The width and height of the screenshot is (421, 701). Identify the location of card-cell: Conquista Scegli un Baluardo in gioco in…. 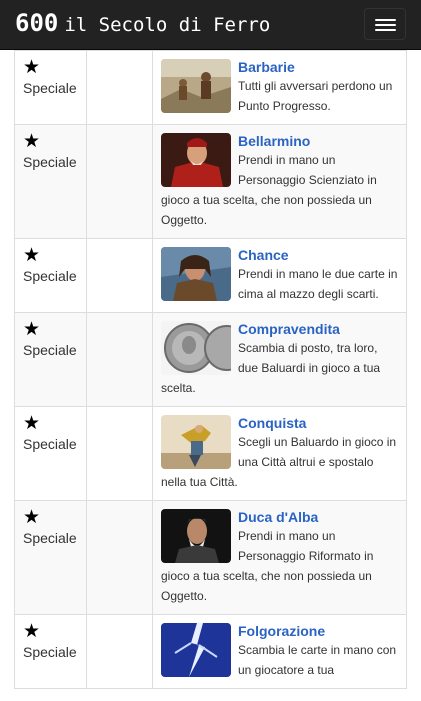
(279, 453).